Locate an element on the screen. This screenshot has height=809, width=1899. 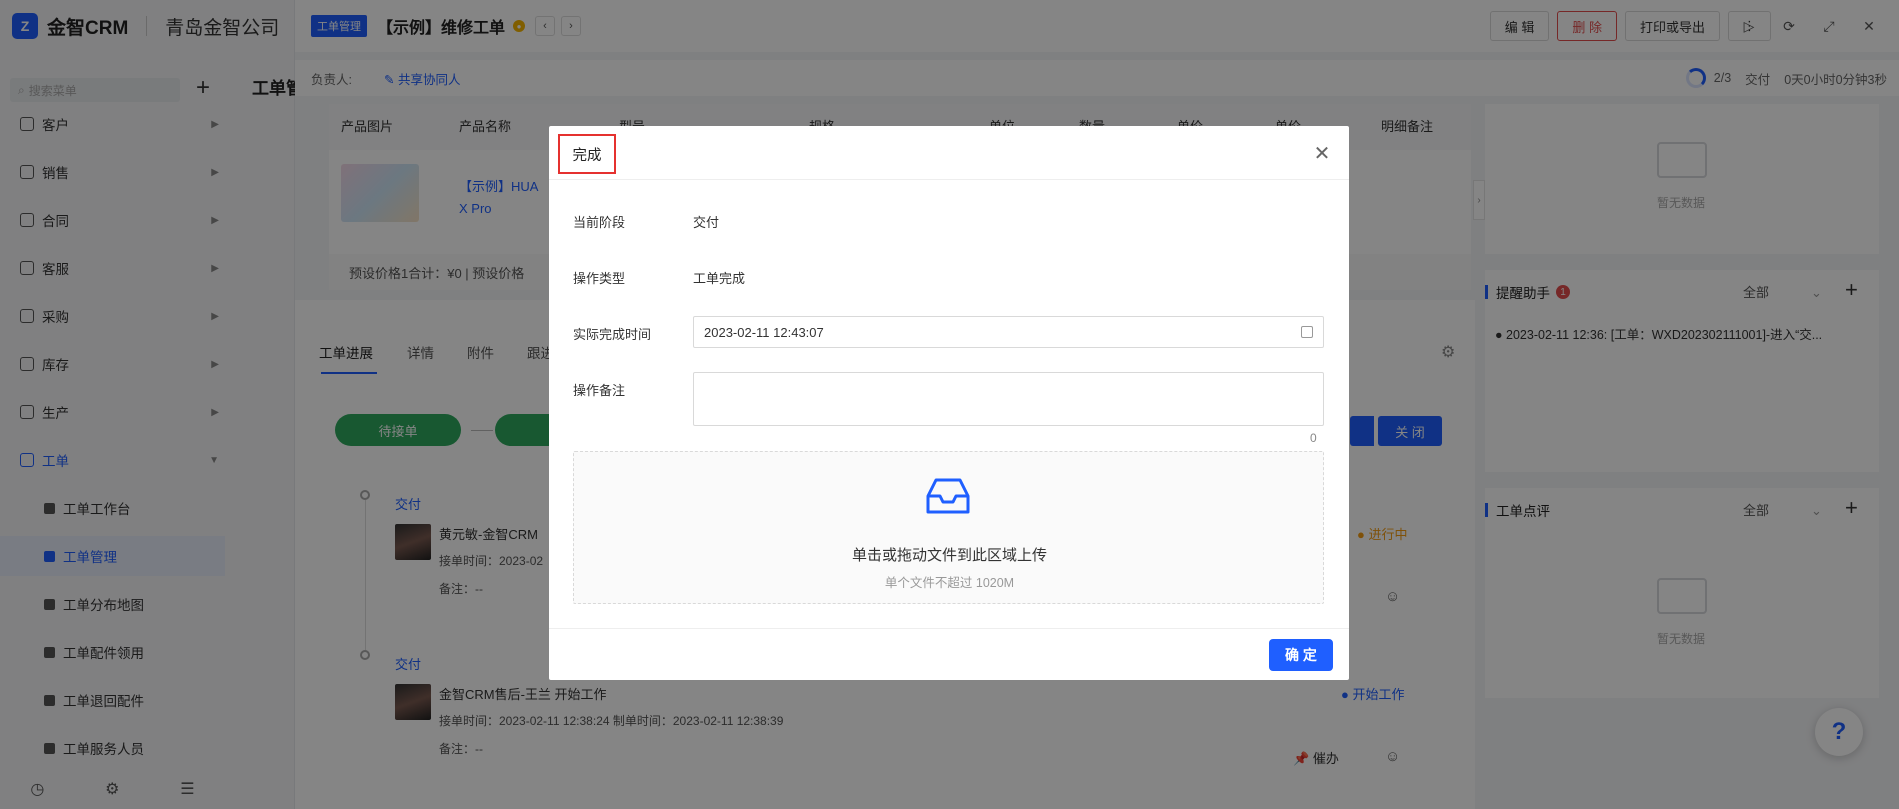
upload-title: 单击或拖动文件到此区域上传 is located at coordinates (949, 555).